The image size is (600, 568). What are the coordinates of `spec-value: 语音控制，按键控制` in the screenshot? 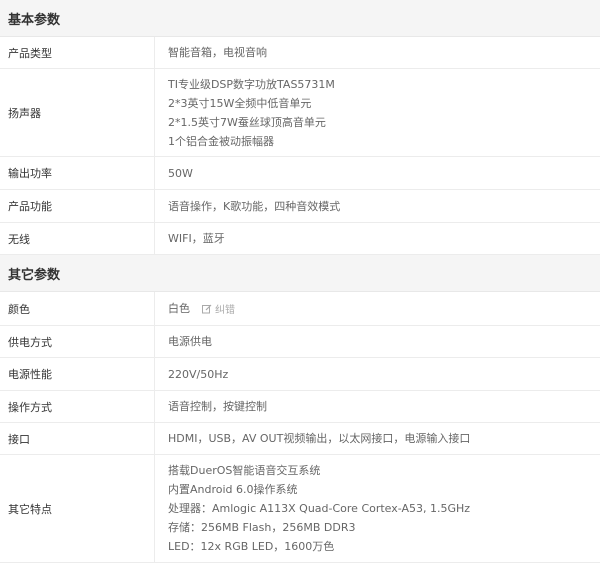 It's located at (377, 406).